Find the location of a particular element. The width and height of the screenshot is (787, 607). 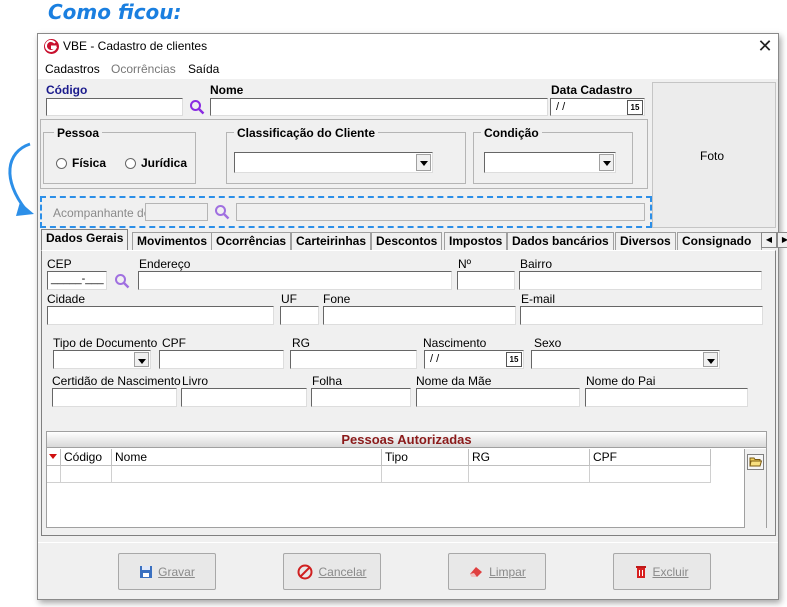

uf-input is located at coordinates (299, 315).